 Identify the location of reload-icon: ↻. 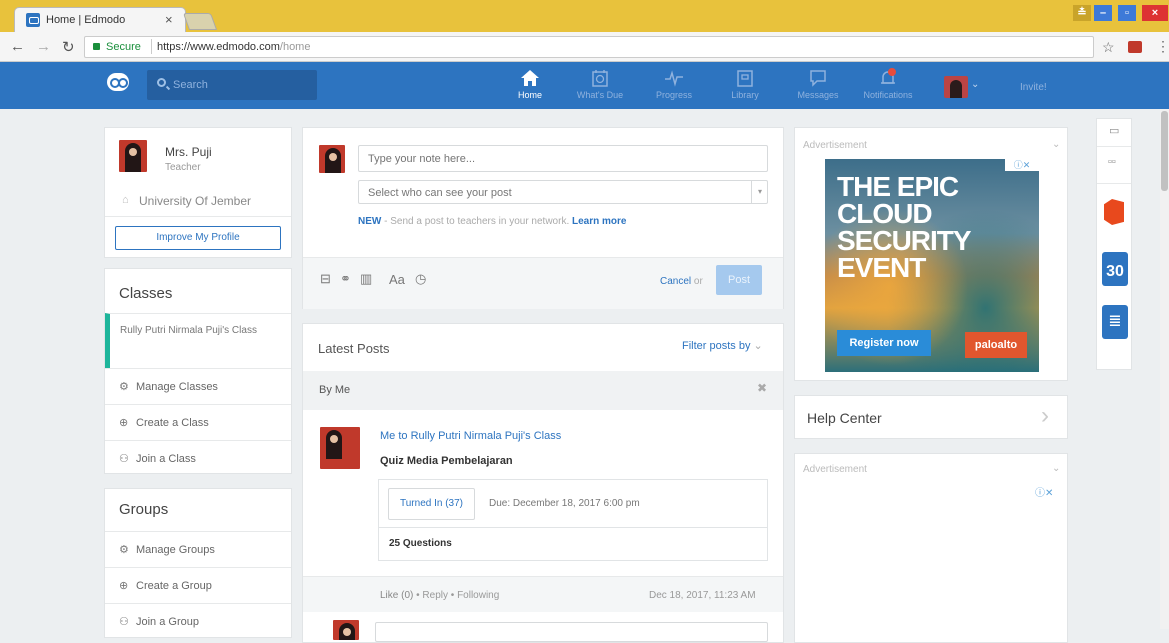
(68, 47).